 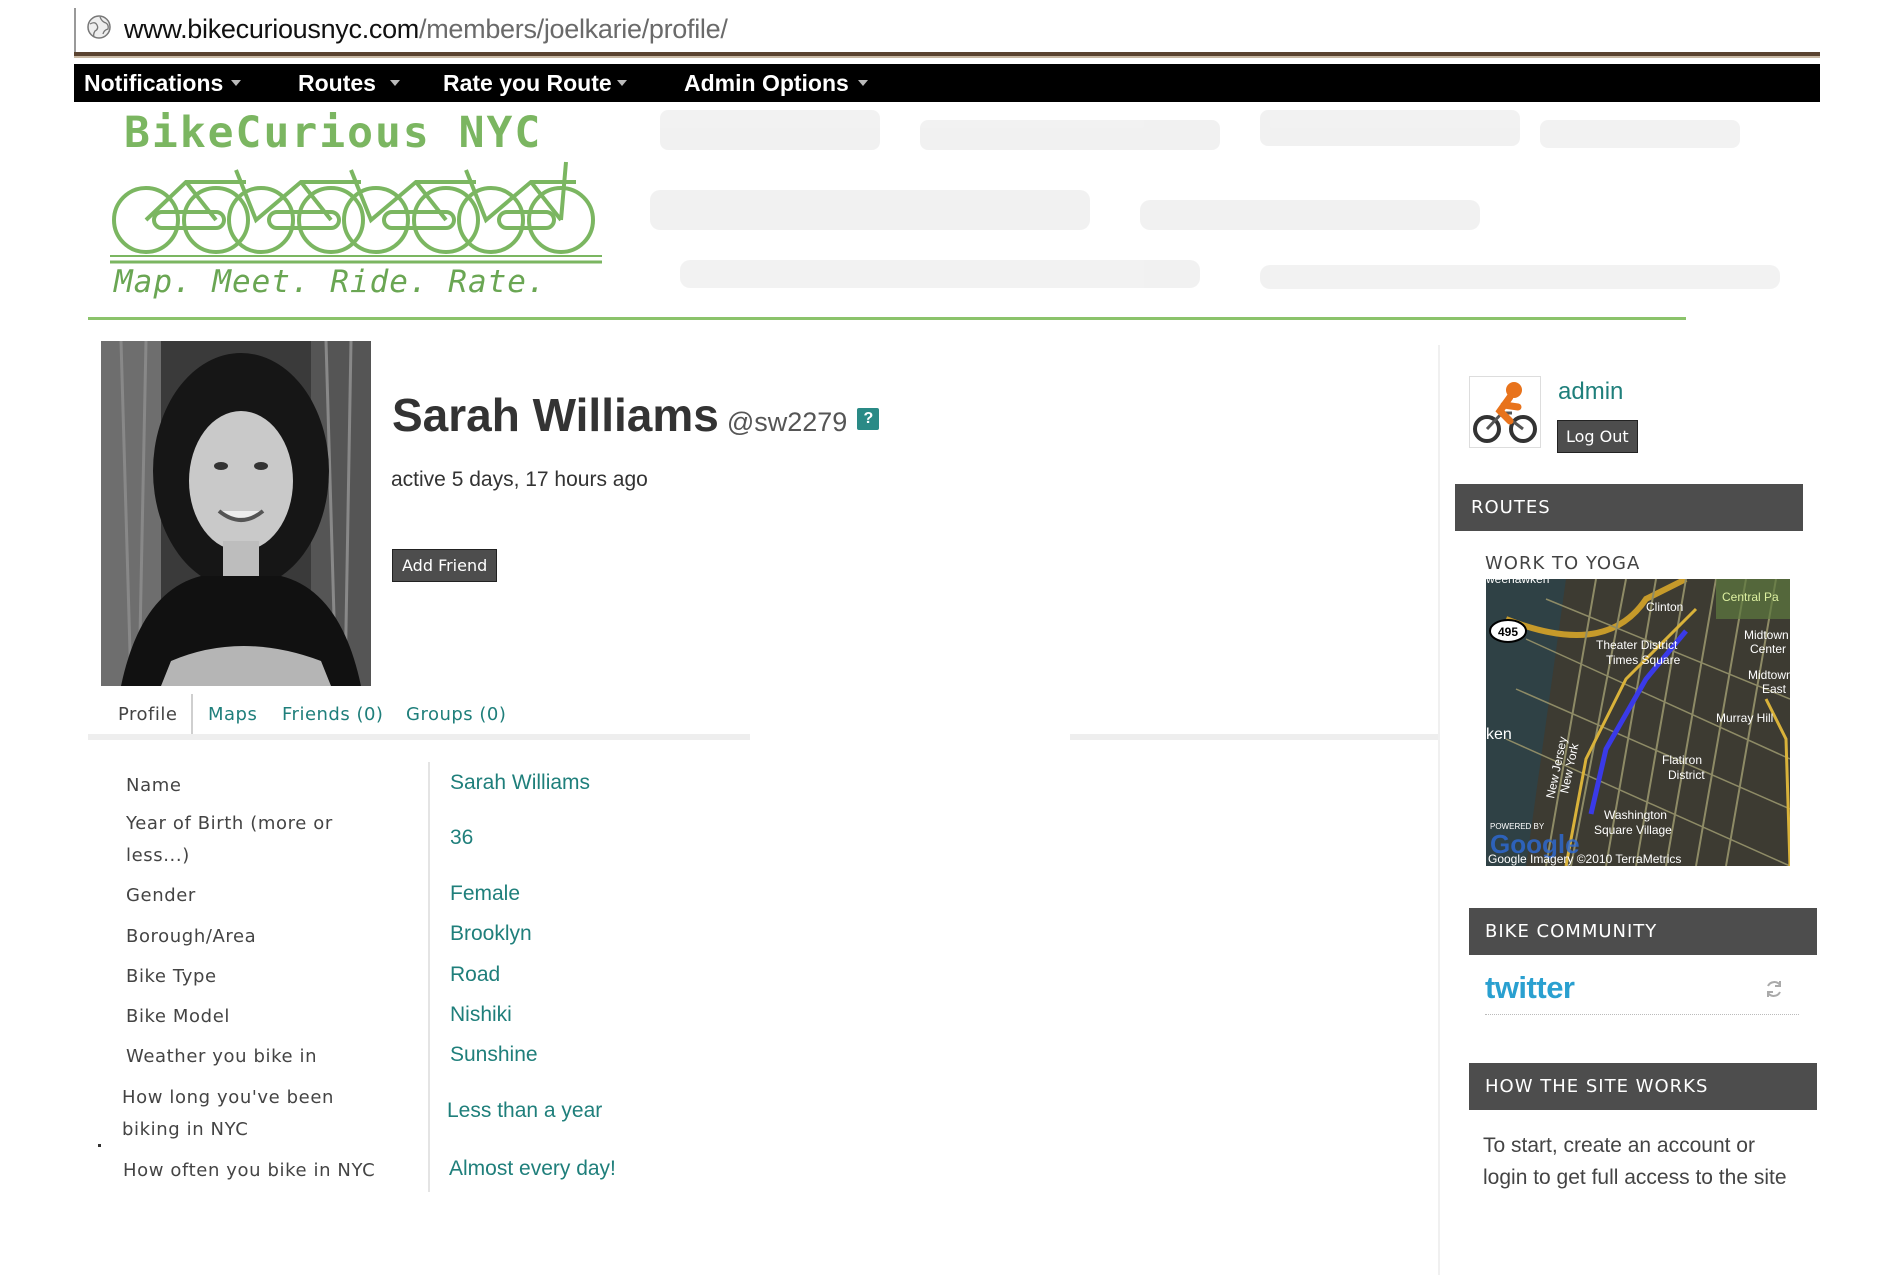 What do you see at coordinates (249, 1170) in the screenshot?
I see `field-label-how-often: How often you bike in NYC` at bounding box center [249, 1170].